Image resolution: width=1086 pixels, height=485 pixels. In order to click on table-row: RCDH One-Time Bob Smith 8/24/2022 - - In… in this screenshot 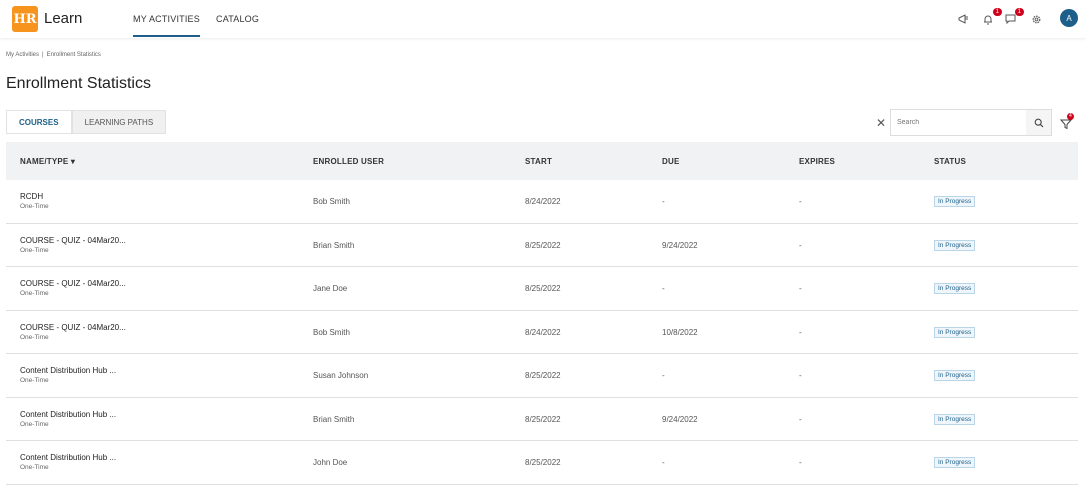, I will do `click(542, 202)`.